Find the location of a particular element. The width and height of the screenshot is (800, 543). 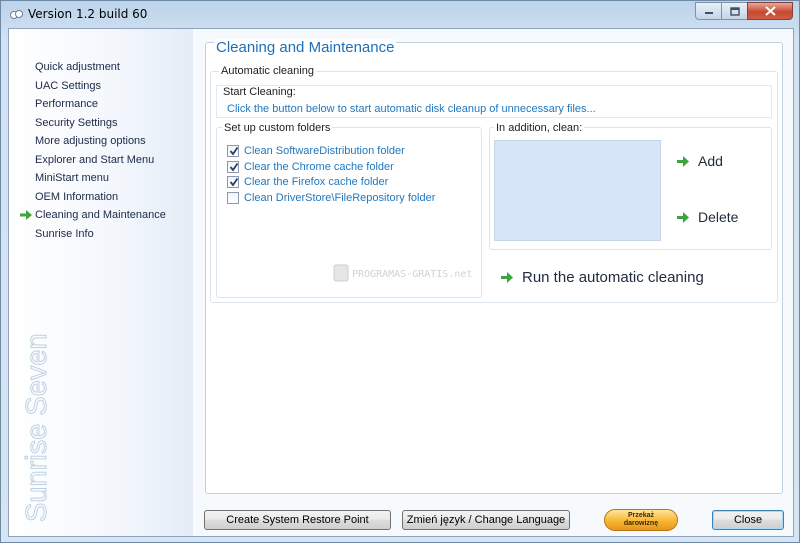

donate-button: Przekaż darowiznę is located at coordinates (641, 520).